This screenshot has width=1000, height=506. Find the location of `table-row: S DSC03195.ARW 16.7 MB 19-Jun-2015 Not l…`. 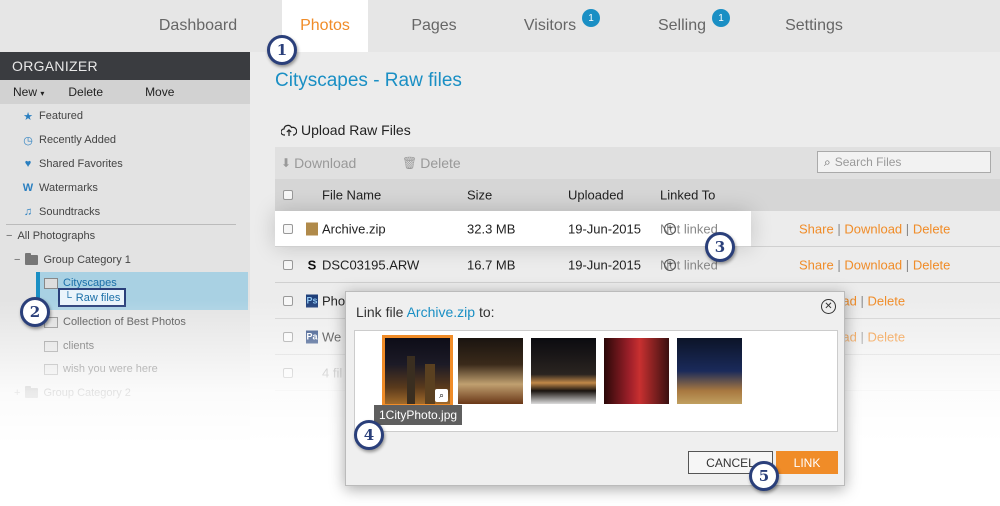

table-row: S DSC03195.ARW 16.7 MB 19-Jun-2015 Not l… is located at coordinates (637, 265).